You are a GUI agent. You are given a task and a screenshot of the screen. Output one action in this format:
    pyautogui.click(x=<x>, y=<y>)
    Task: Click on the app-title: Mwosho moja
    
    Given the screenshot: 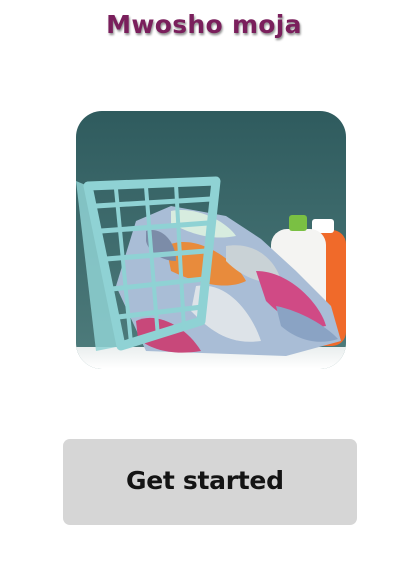 What is the action you would take?
    pyautogui.click(x=204, y=24)
    